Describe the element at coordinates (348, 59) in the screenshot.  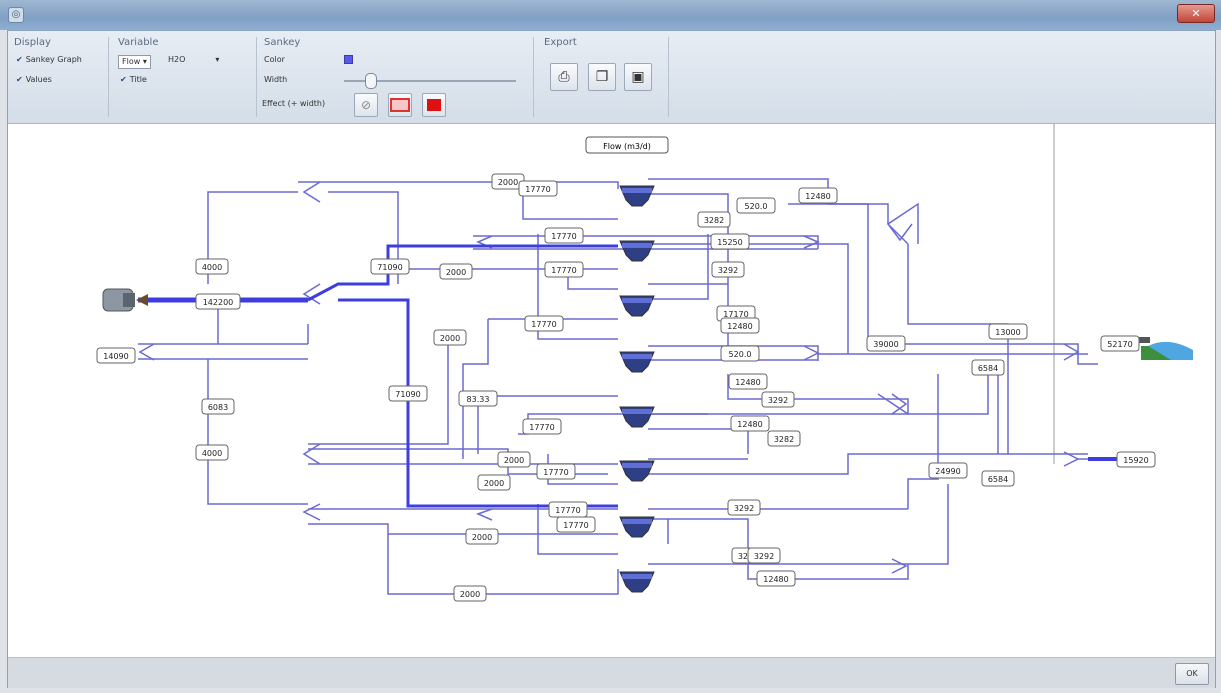
I see `color-swatch` at that location.